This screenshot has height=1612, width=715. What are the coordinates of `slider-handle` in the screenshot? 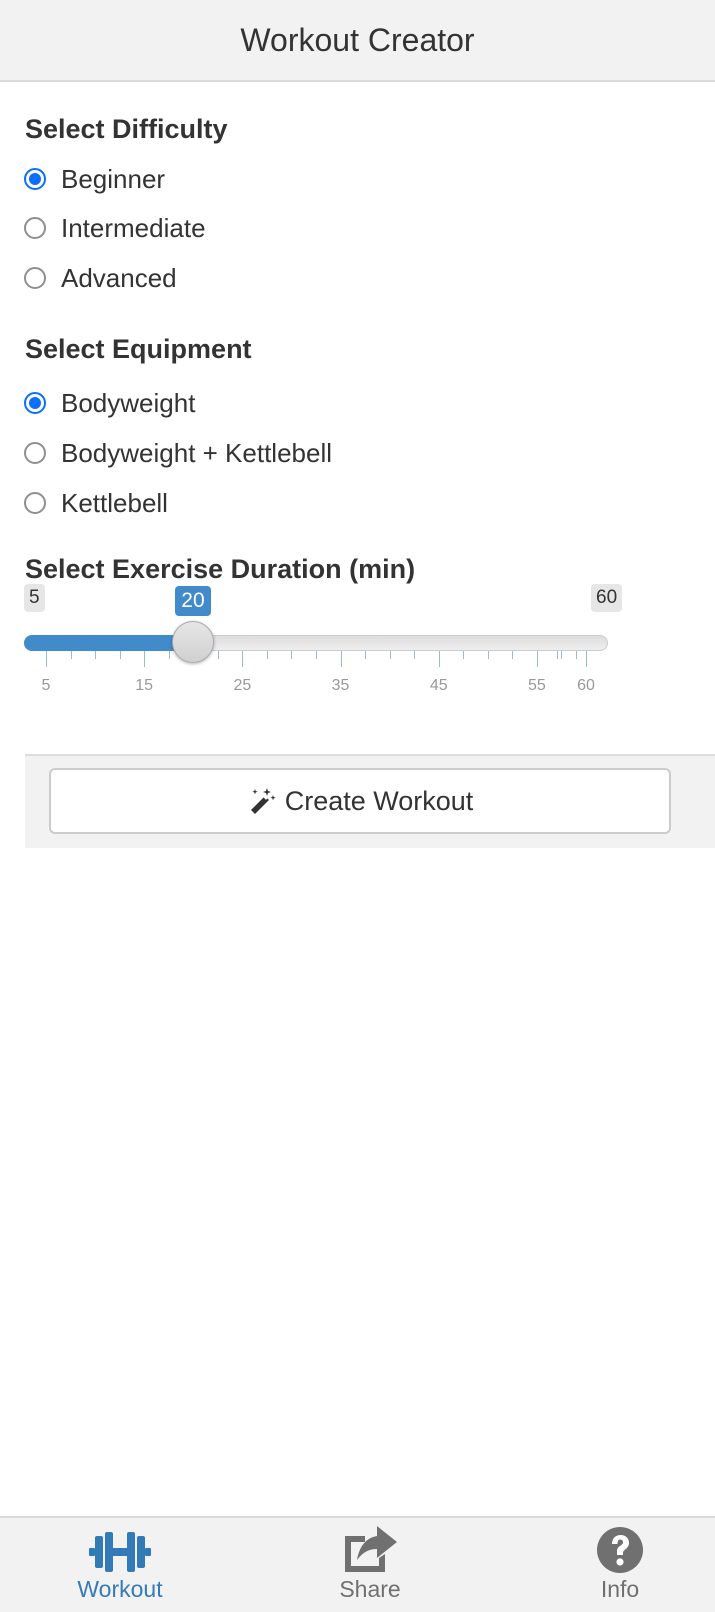 It's located at (193, 642).